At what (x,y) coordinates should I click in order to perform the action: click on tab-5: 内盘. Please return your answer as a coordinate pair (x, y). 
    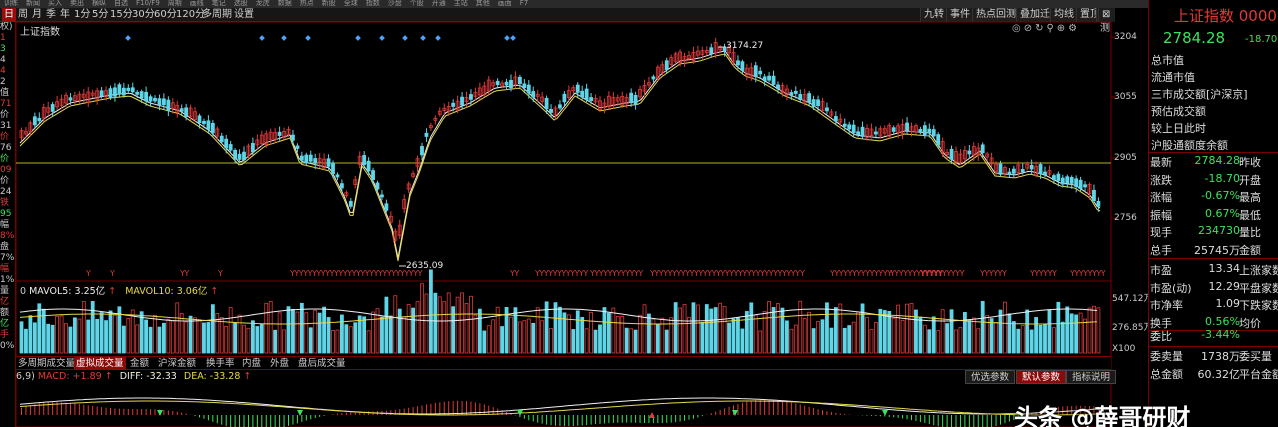
    Looking at the image, I should click on (251, 363).